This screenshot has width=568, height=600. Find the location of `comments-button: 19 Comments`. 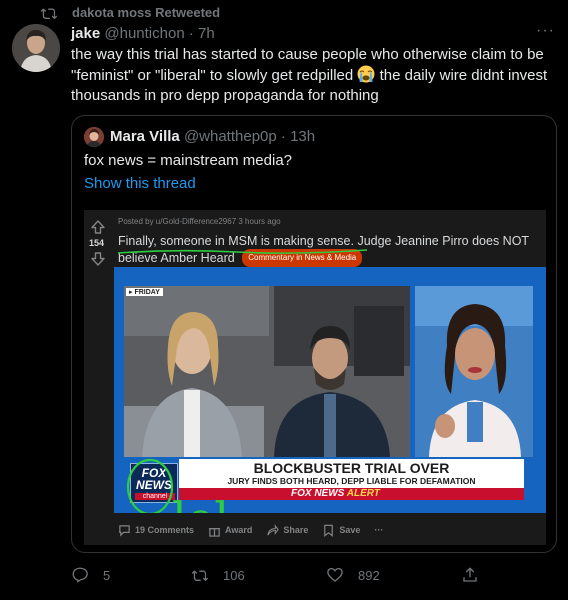

comments-button: 19 Comments is located at coordinates (156, 530).